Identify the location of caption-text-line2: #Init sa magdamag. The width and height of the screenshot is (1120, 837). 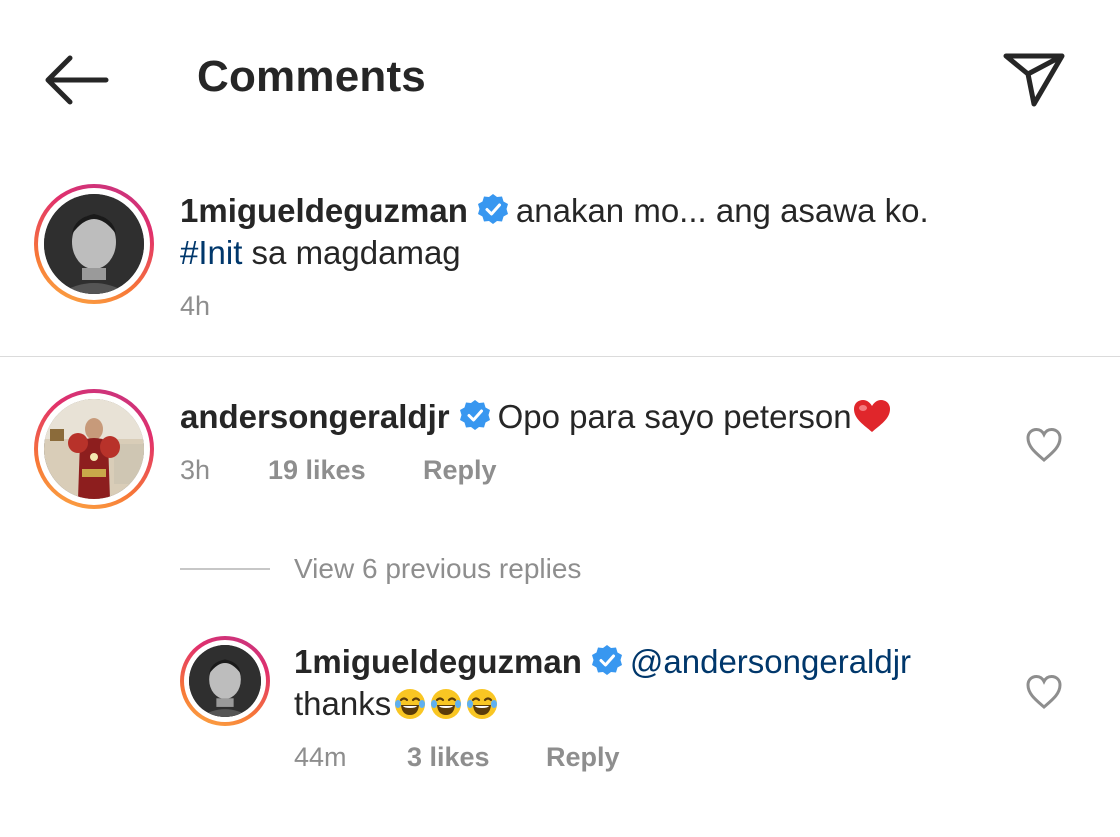
(320, 253).